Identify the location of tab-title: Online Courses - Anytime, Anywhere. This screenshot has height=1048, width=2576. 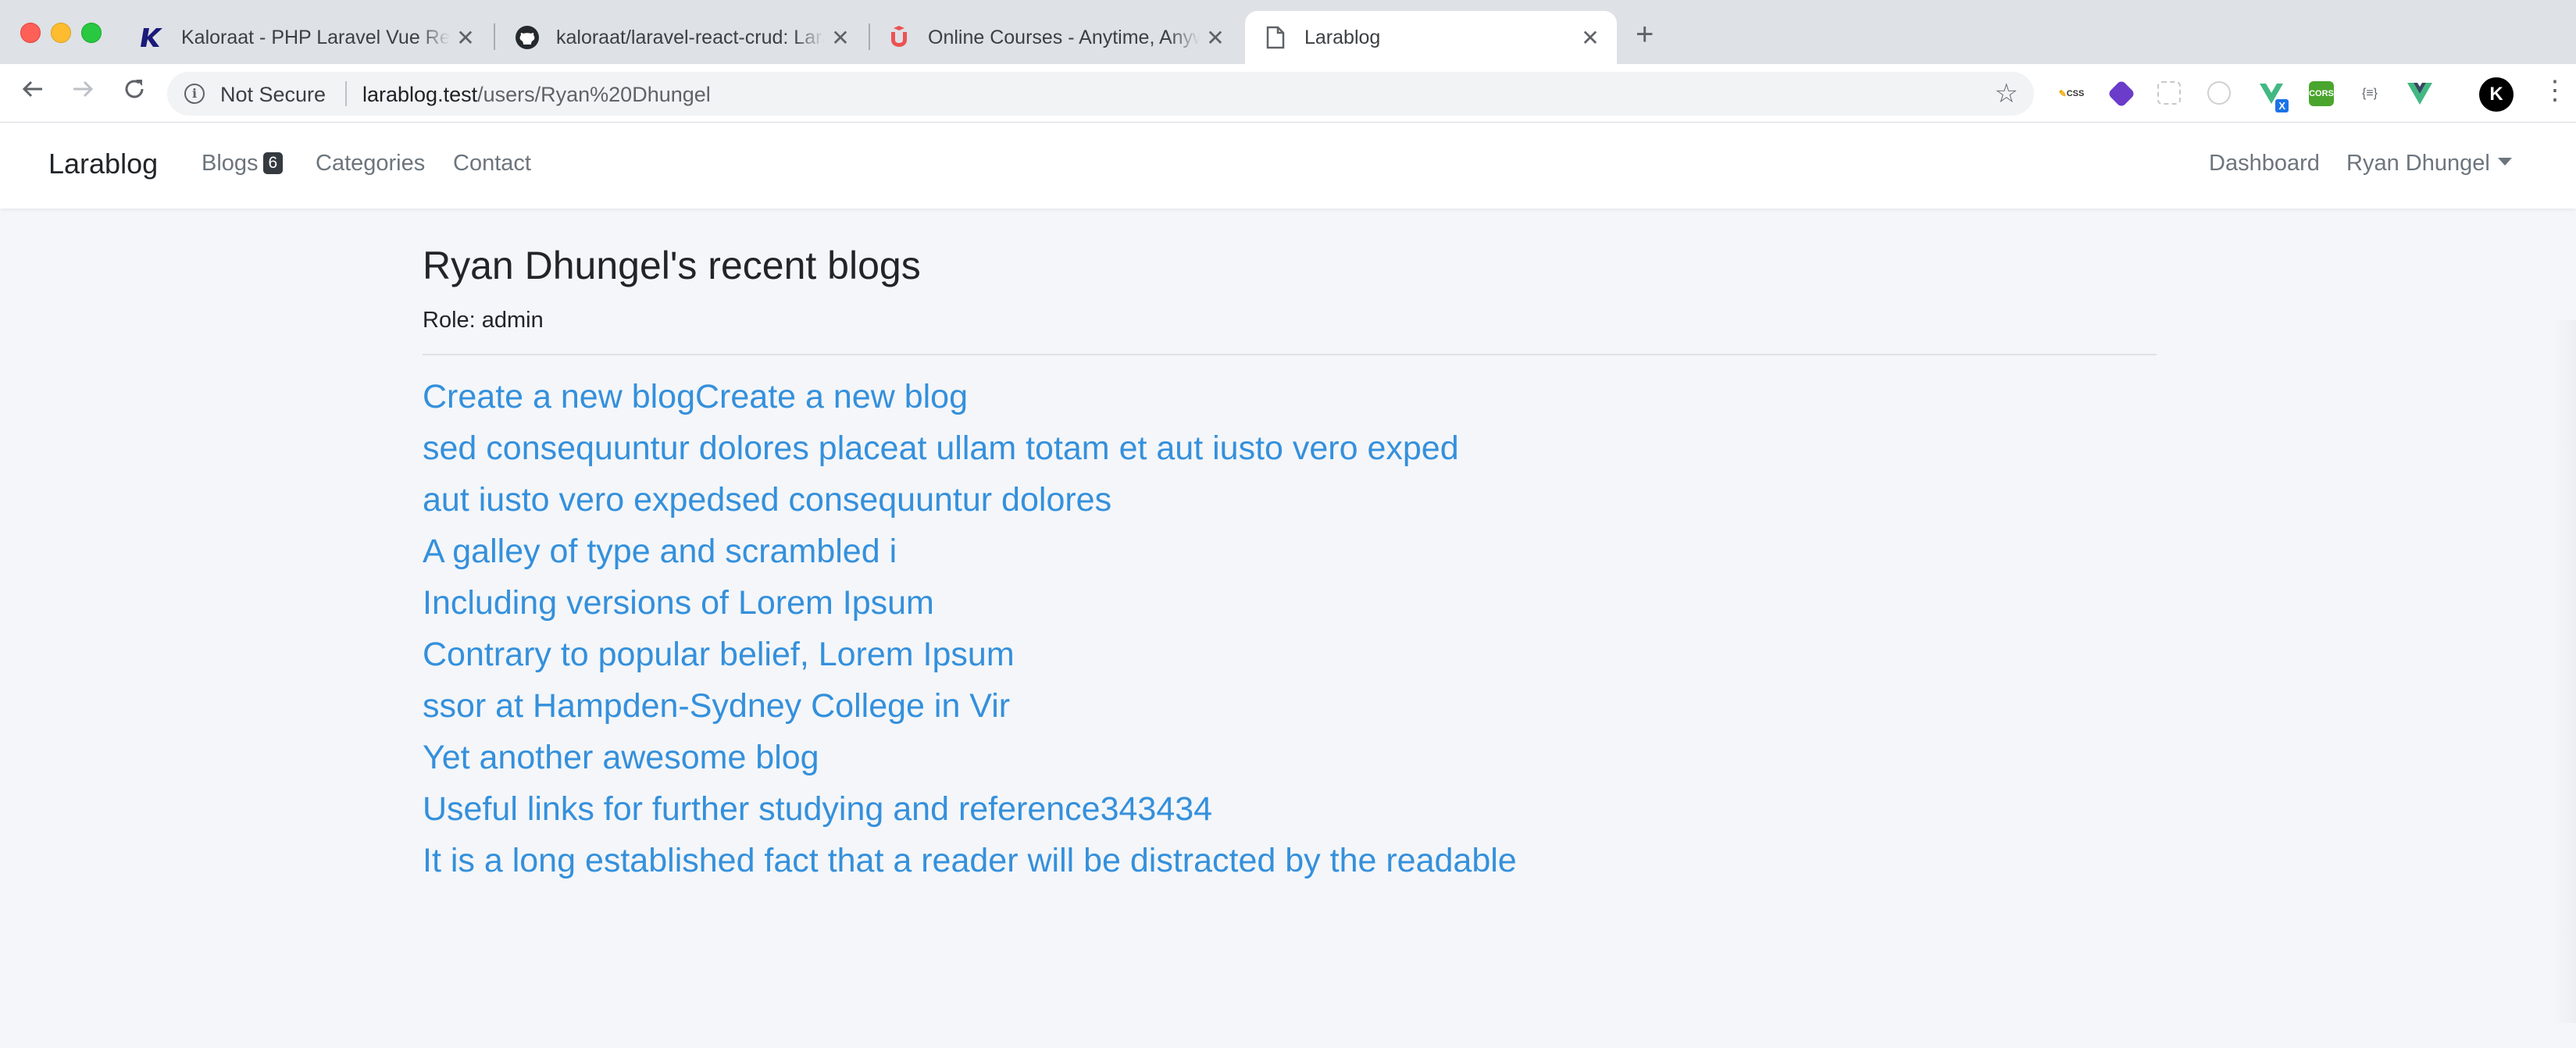
(1064, 37).